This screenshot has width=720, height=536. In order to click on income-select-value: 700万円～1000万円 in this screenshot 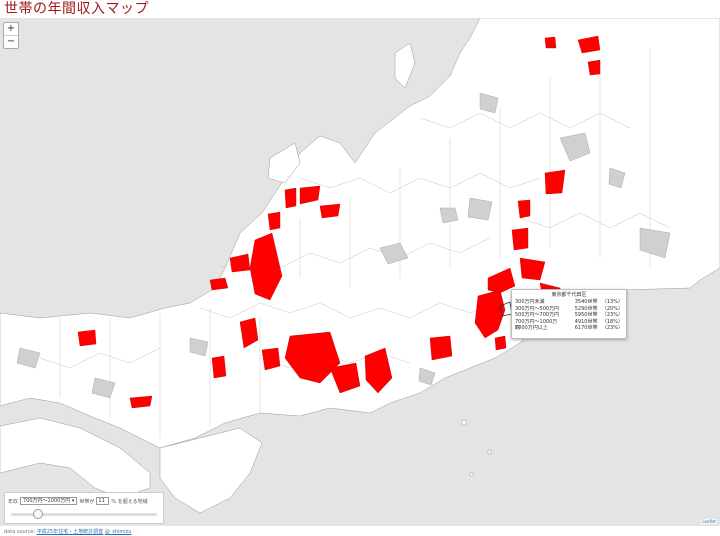, I will do `click(47, 501)`.